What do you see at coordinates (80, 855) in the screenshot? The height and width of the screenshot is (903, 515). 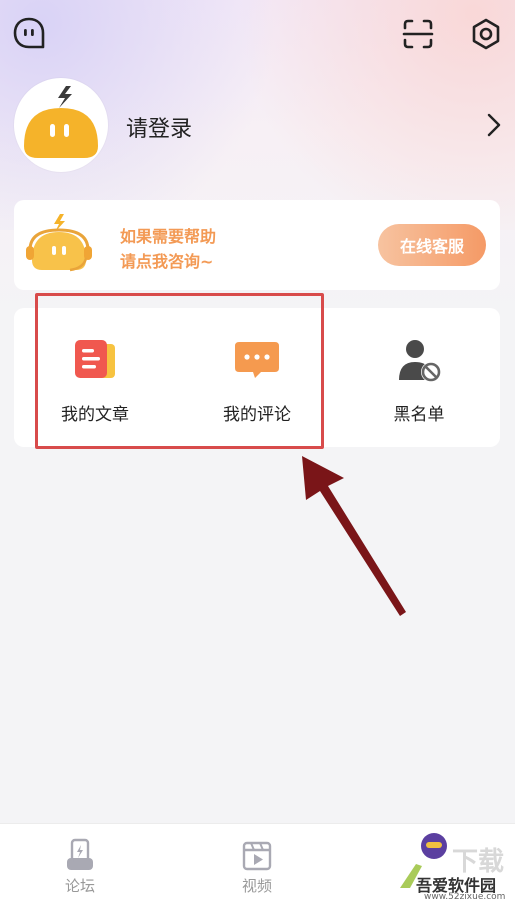 I see `forum-icon` at bounding box center [80, 855].